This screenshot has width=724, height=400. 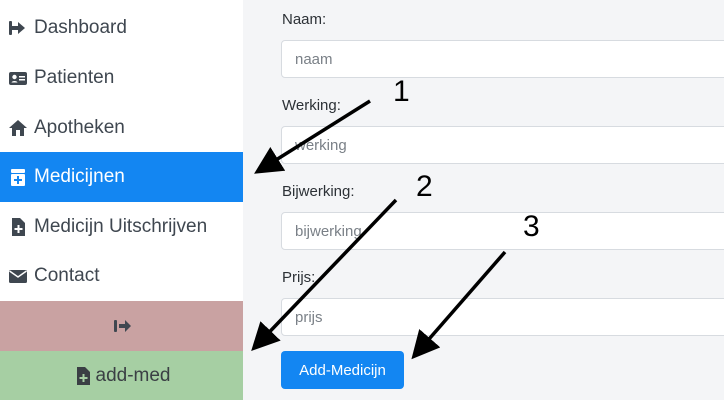 I want to click on werking-input, so click(x=502, y=145).